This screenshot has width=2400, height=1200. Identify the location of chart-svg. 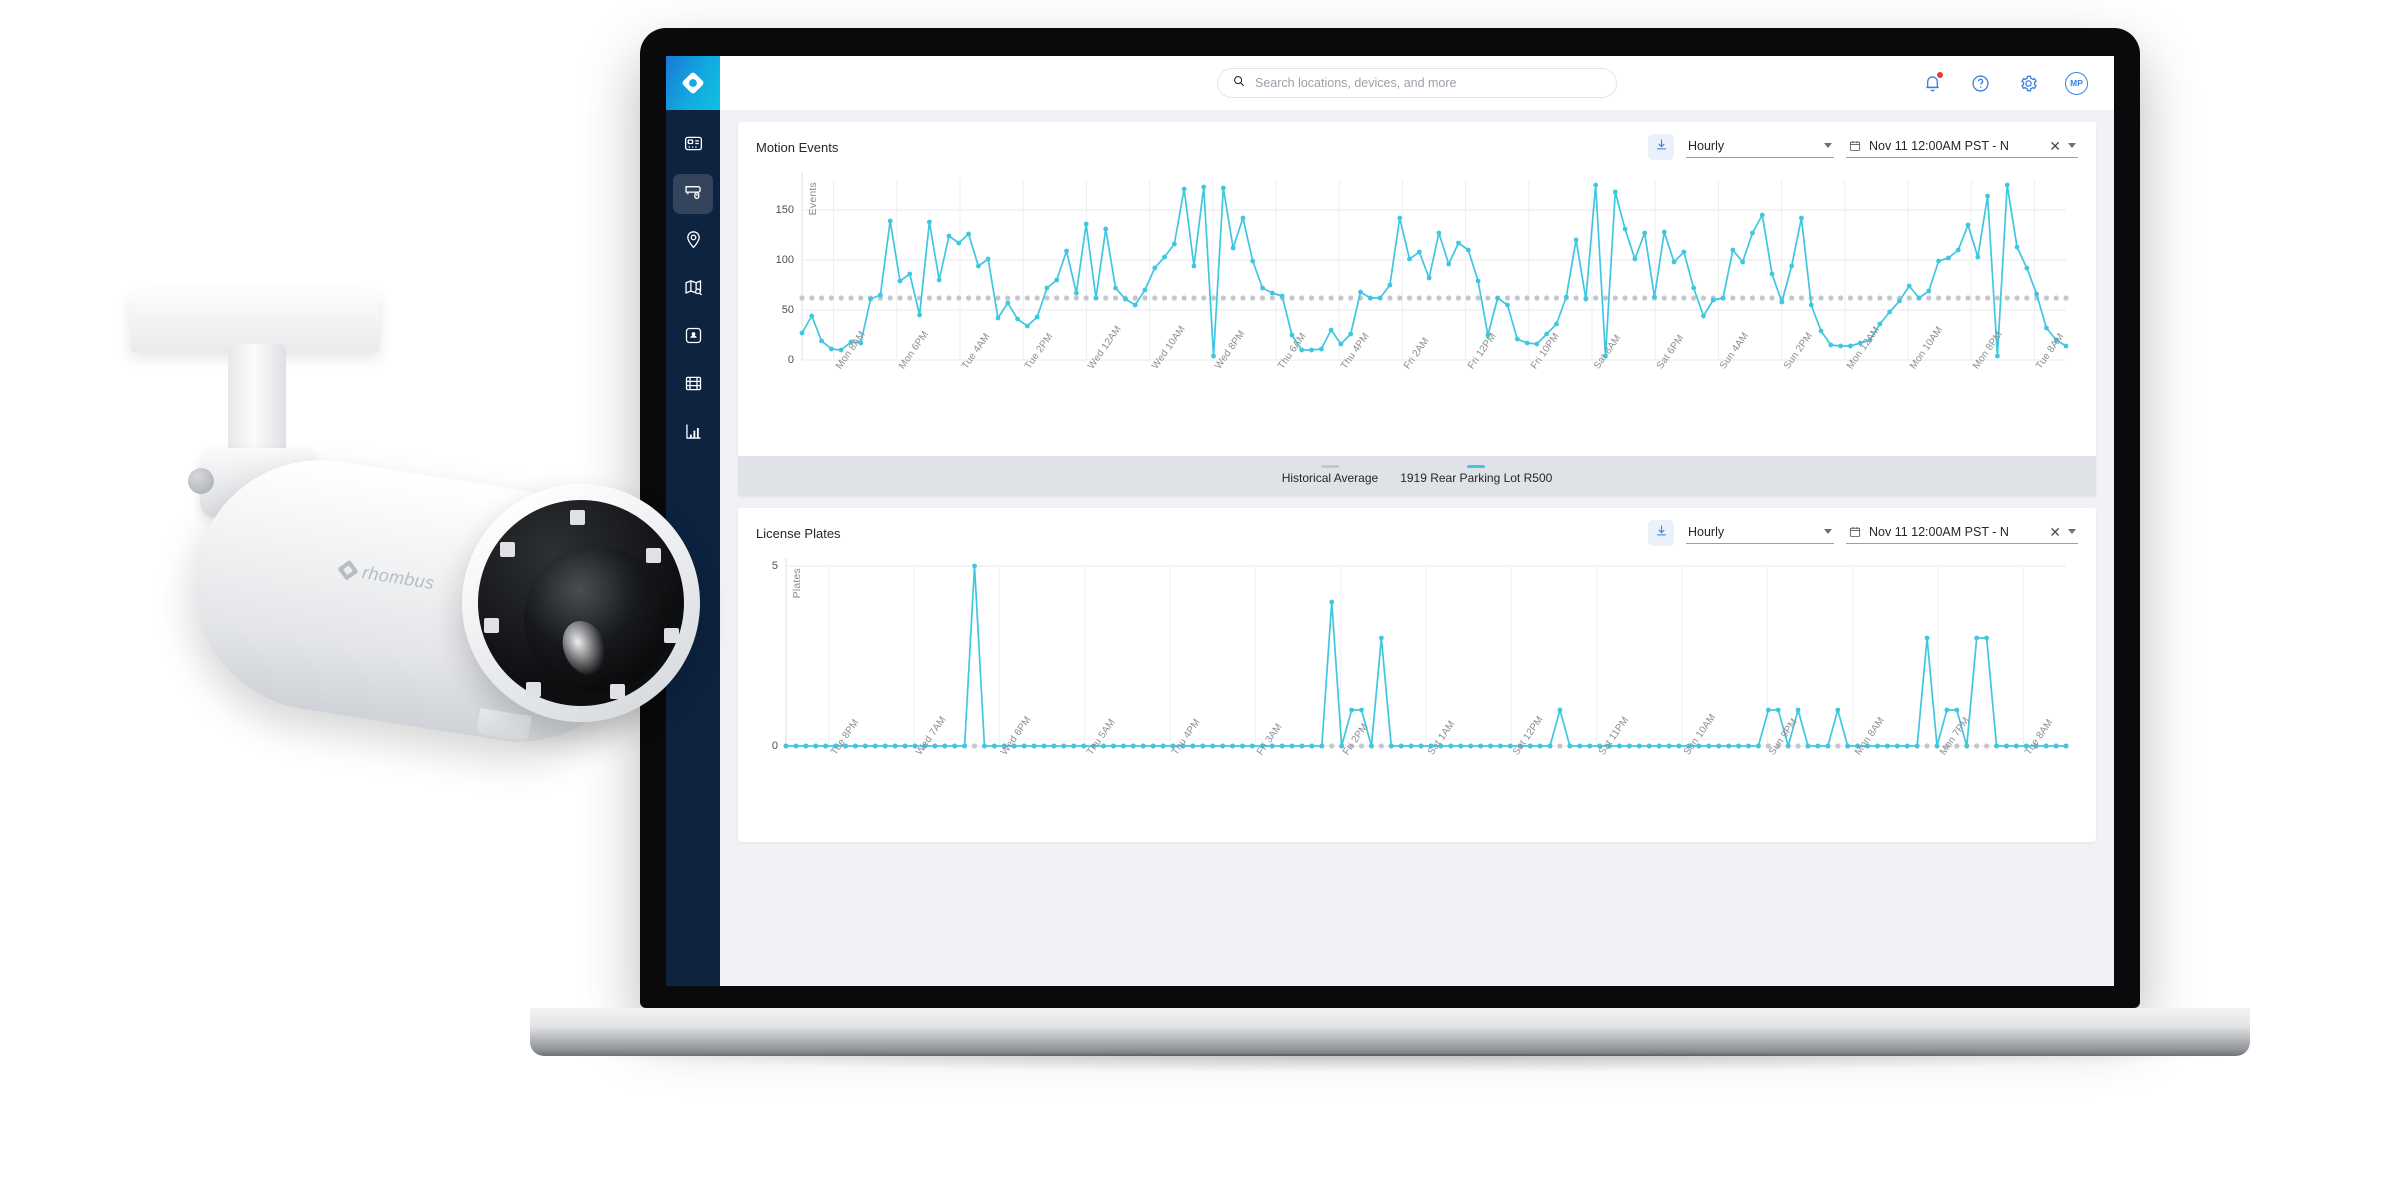
(1426, 653).